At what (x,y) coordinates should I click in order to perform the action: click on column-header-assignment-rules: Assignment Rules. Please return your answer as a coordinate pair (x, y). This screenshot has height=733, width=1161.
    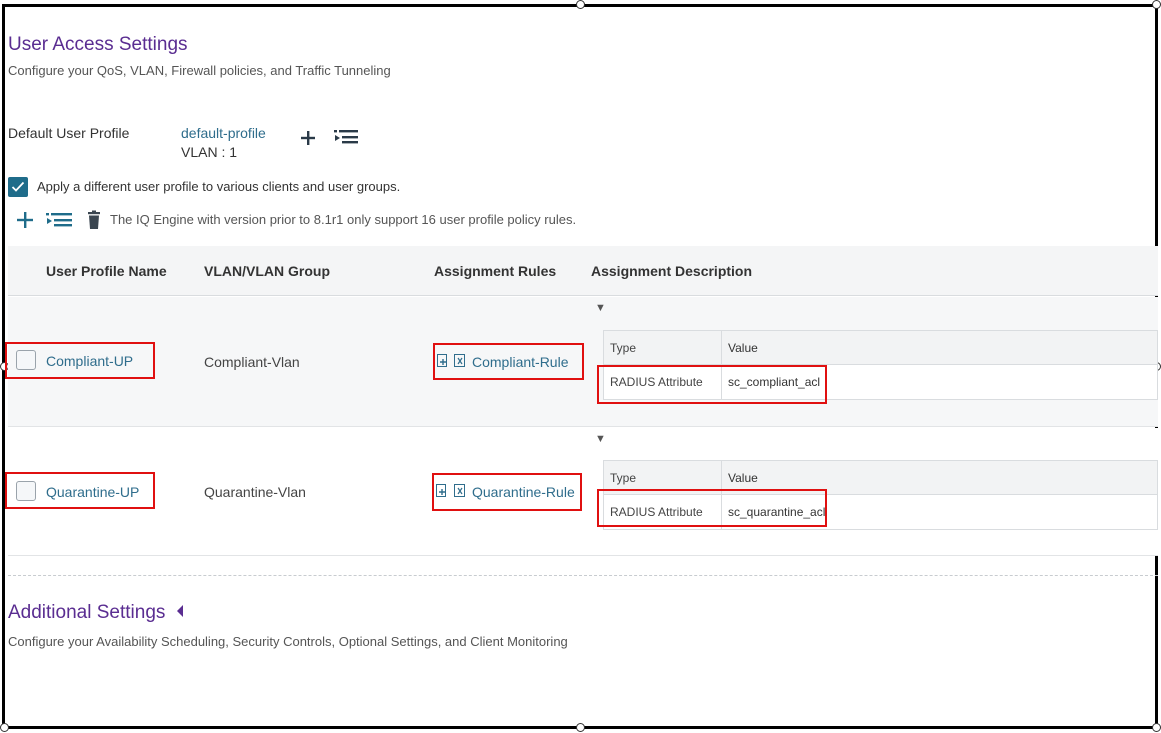
    Looking at the image, I should click on (495, 271).